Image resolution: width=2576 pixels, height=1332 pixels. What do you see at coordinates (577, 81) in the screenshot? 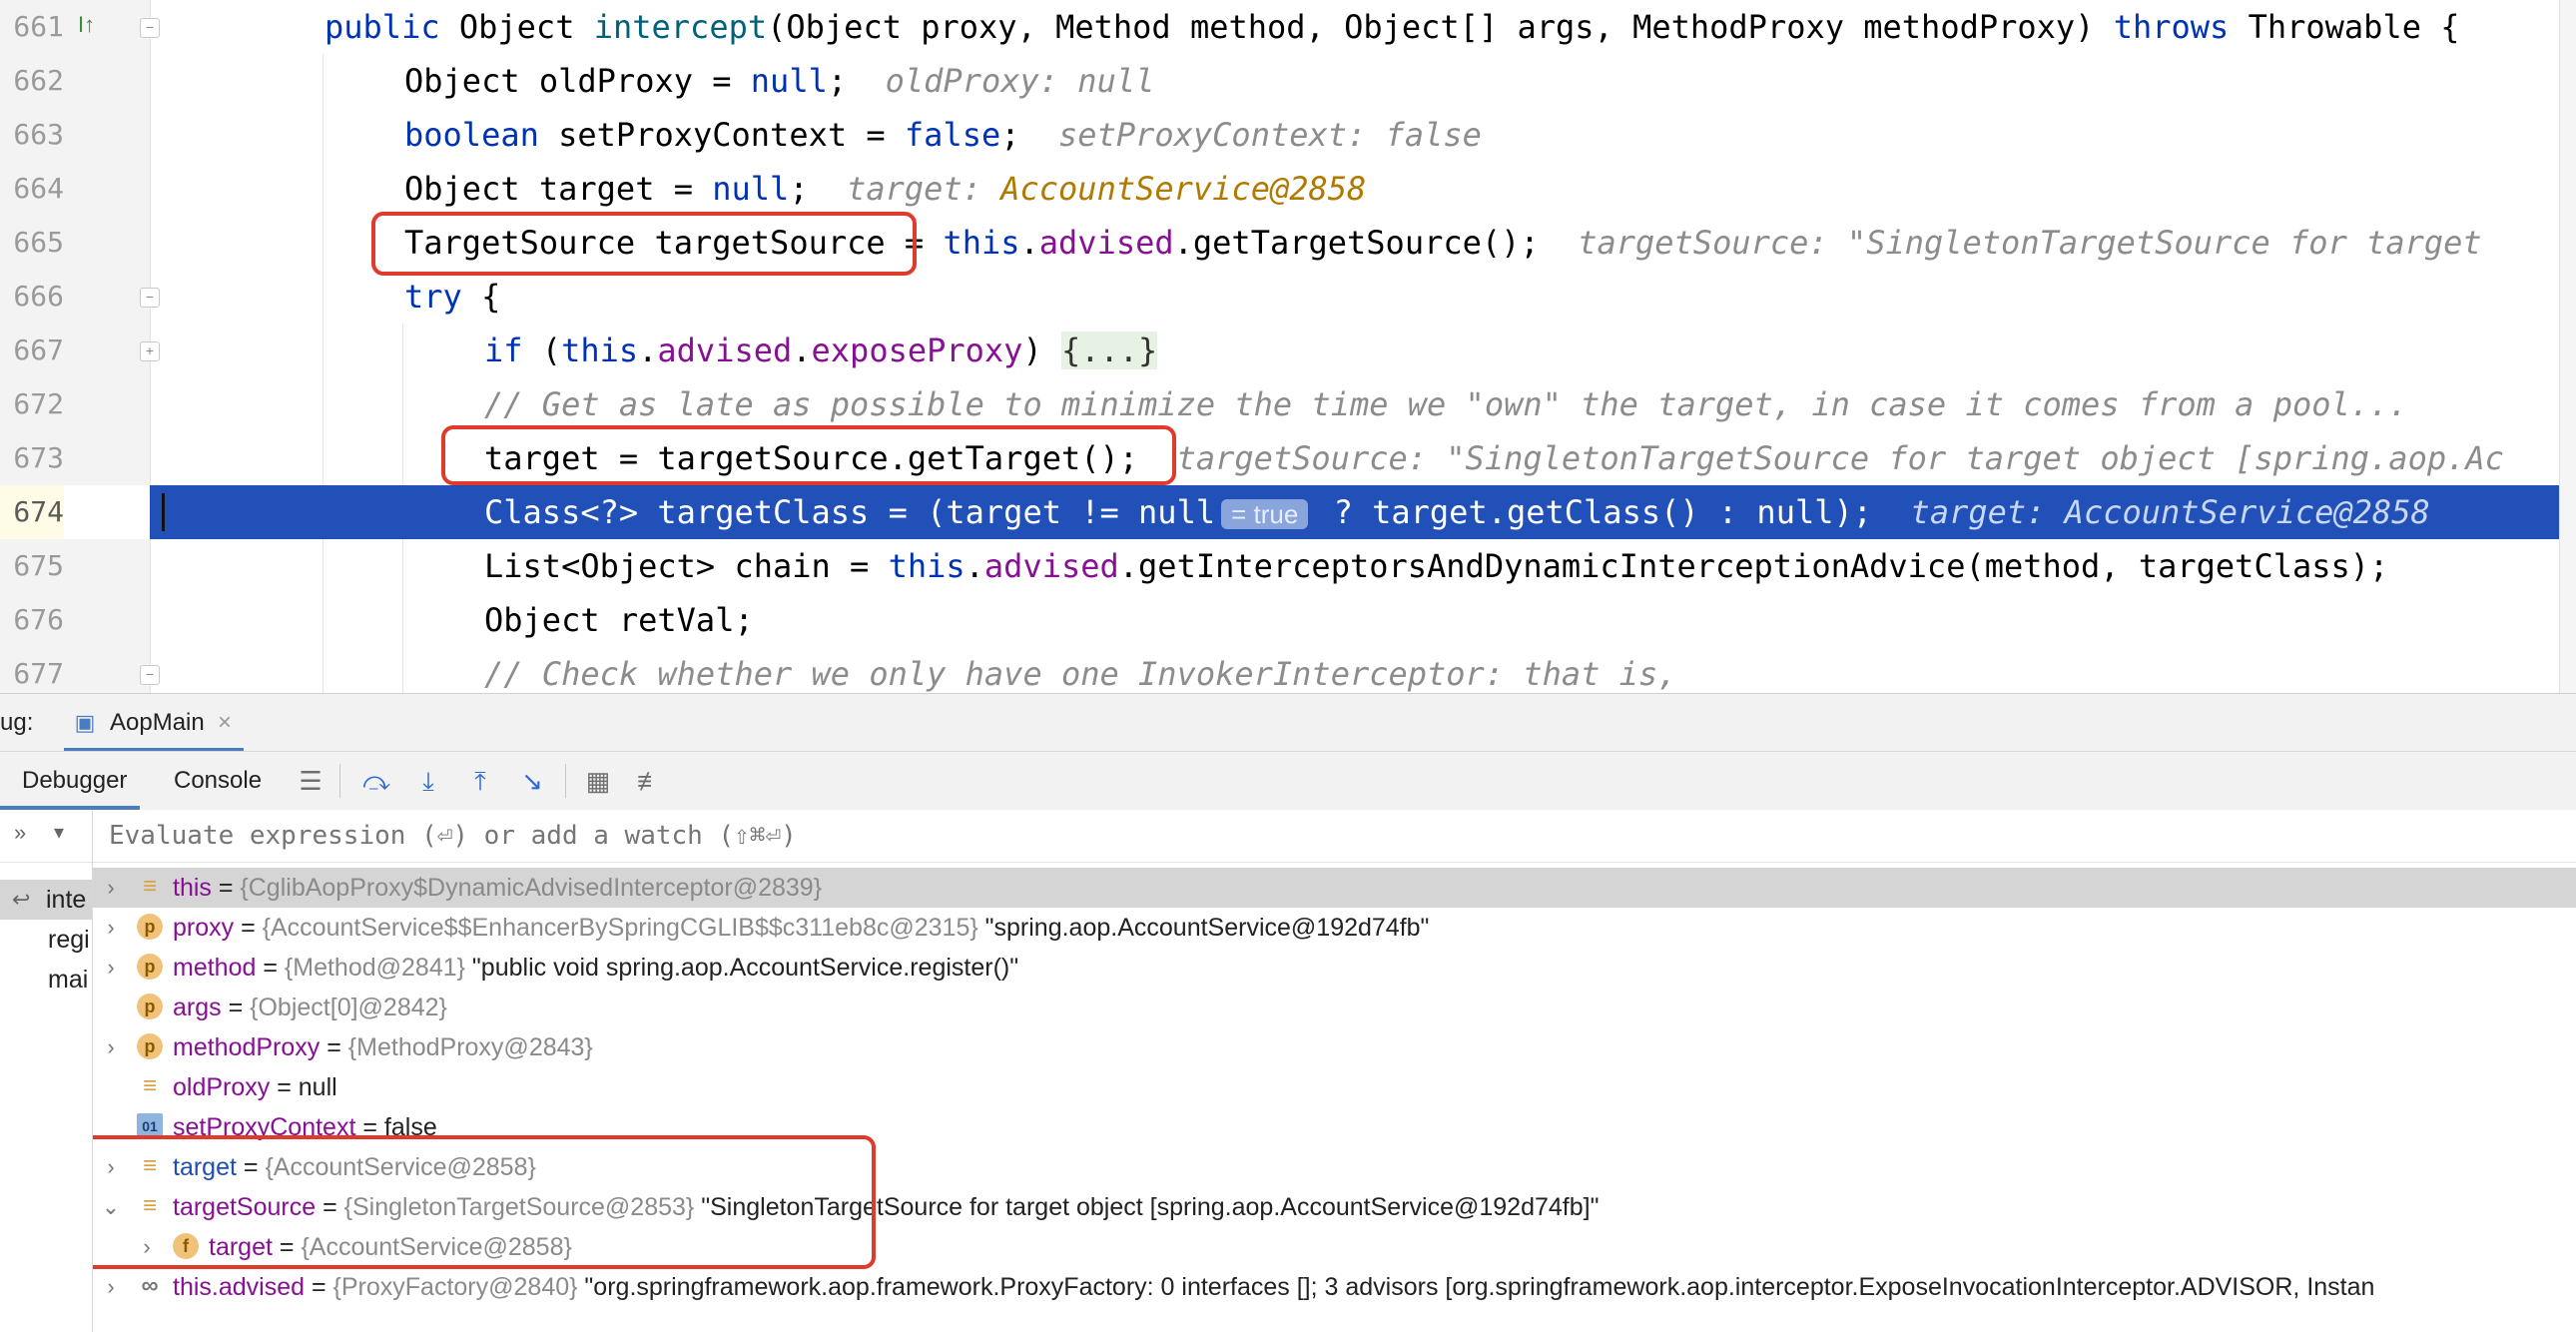
I see `code-token: Object oldProxy =` at bounding box center [577, 81].